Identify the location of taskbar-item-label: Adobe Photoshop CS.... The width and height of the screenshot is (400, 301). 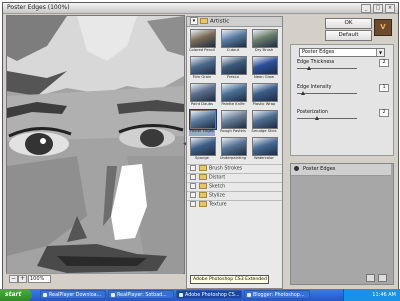
(212, 295).